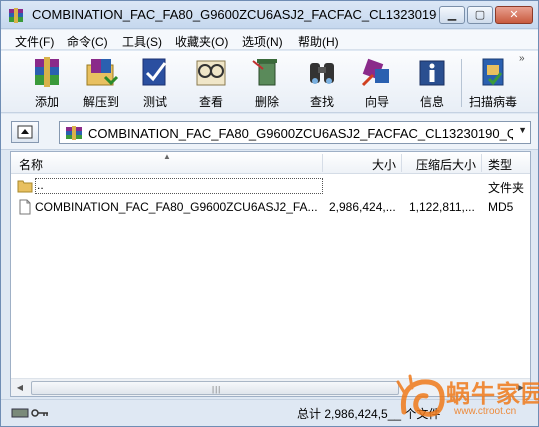 Image resolution: width=539 pixels, height=427 pixels. Describe the element at coordinates (432, 73) in the screenshot. I see `info-icon` at that location.